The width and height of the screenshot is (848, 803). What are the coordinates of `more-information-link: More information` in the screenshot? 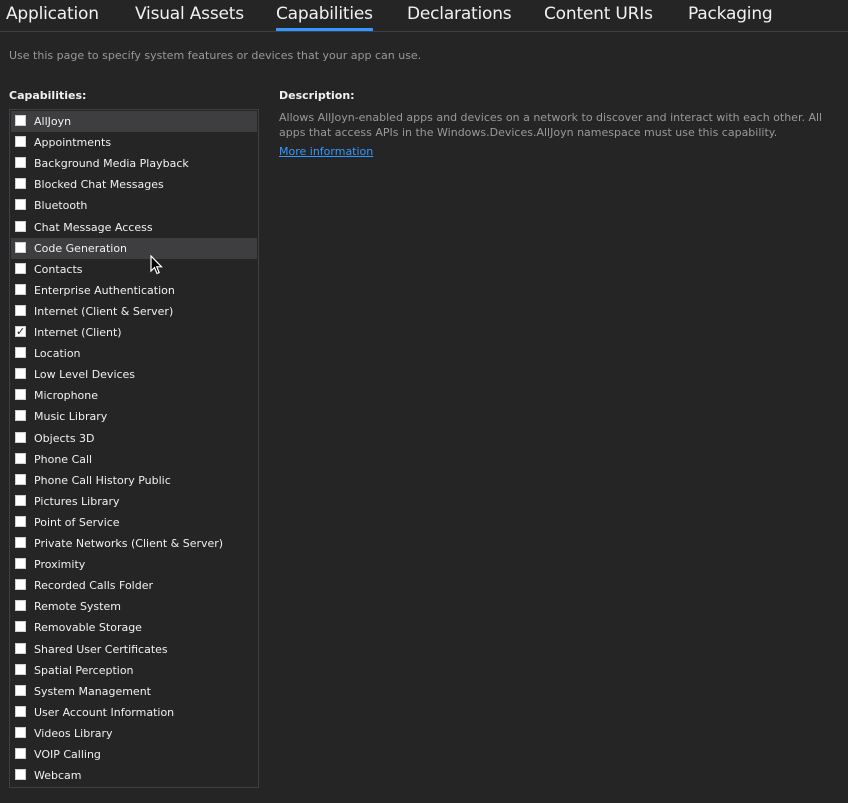 It's located at (326, 151).